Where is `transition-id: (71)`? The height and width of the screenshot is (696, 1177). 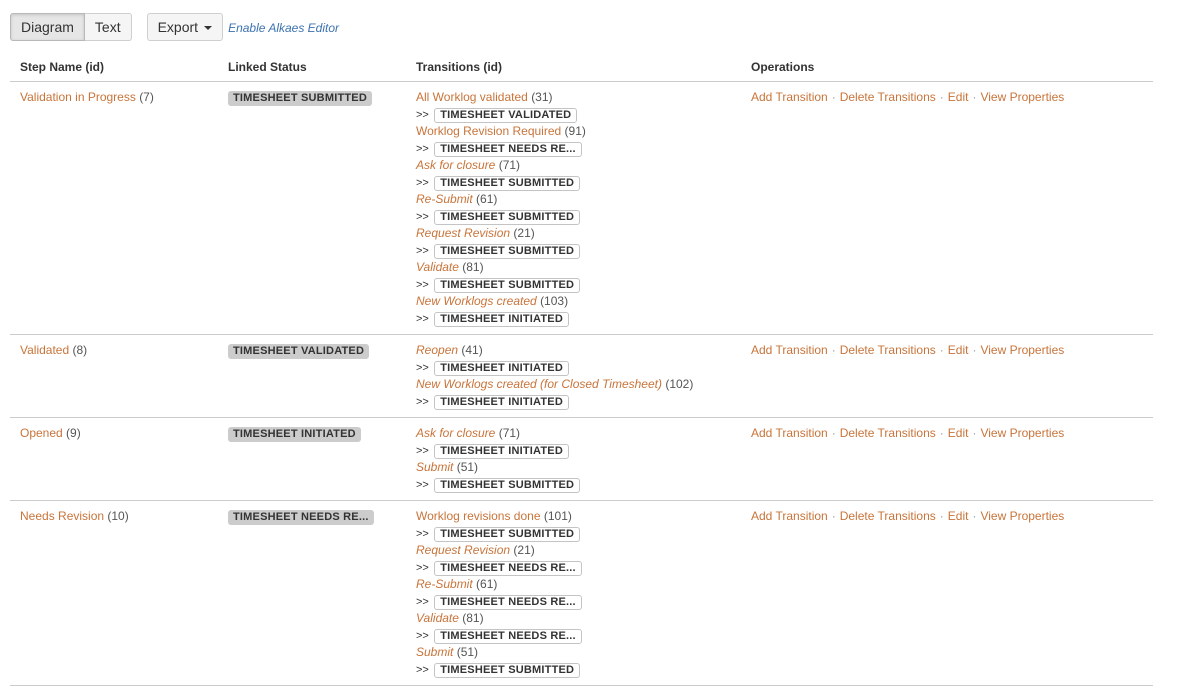
transition-id: (71) is located at coordinates (509, 433).